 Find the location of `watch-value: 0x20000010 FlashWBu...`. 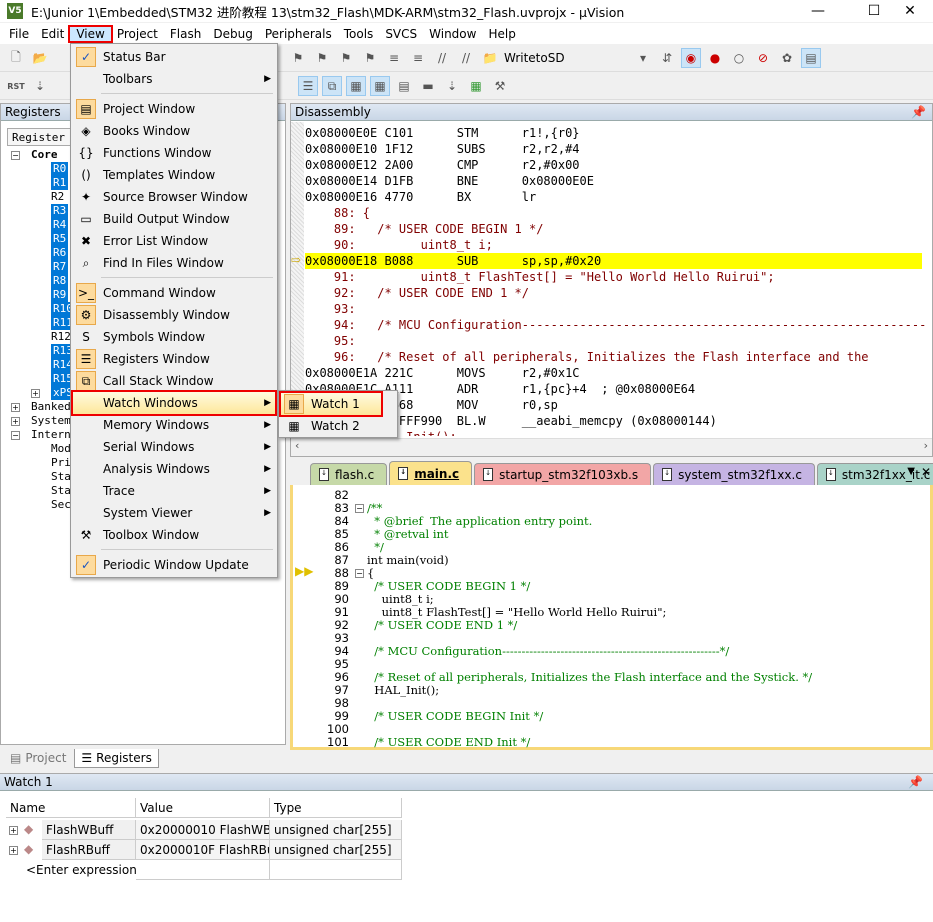

watch-value: 0x20000010 FlashWBu... is located at coordinates (203, 830).